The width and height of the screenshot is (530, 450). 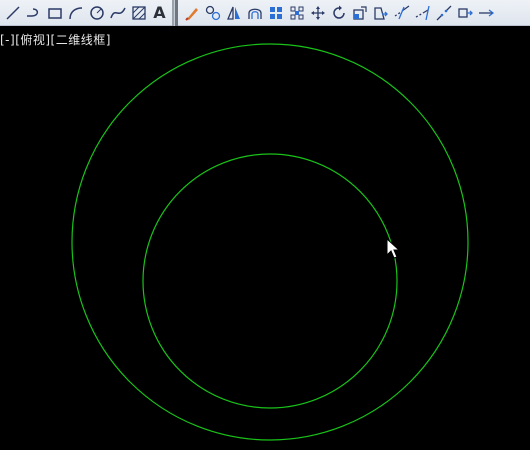 What do you see at coordinates (275, 13) in the screenshot?
I see `array-icon` at bounding box center [275, 13].